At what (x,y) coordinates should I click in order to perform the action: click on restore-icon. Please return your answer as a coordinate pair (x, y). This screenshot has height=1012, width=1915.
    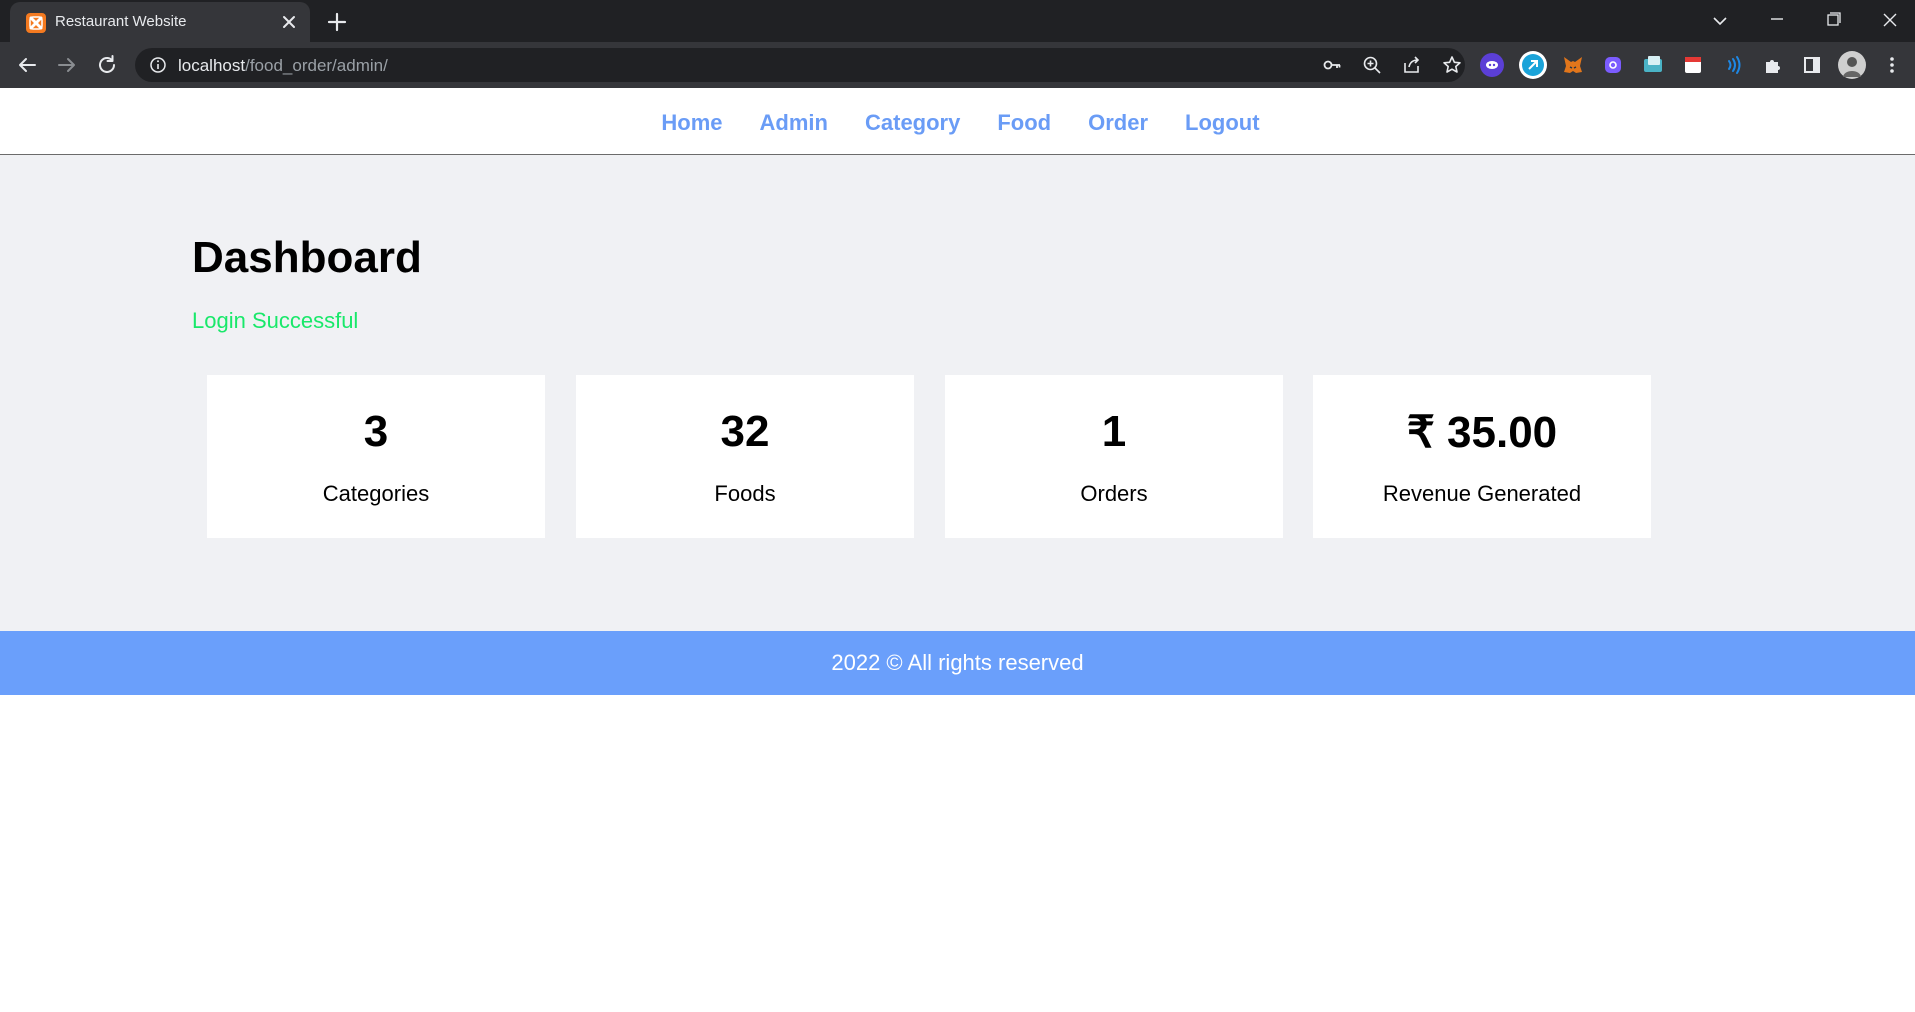
    Looking at the image, I should click on (1833, 21).